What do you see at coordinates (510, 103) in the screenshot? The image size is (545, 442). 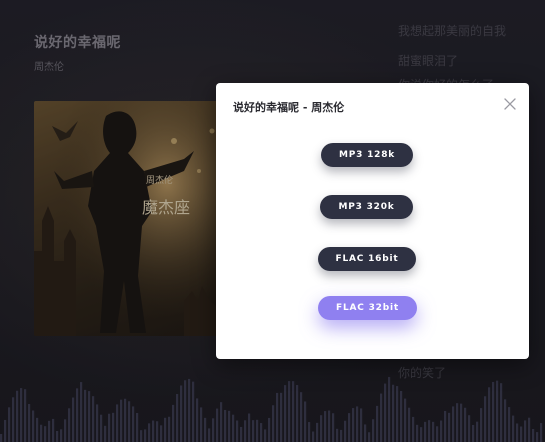 I see `close-icon` at bounding box center [510, 103].